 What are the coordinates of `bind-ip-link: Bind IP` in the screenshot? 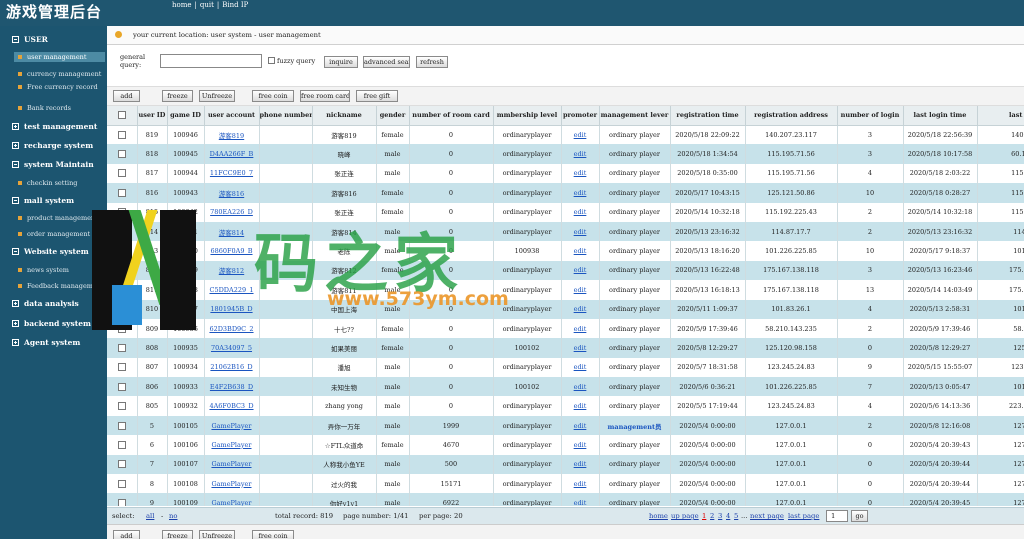 It's located at (235, 5).